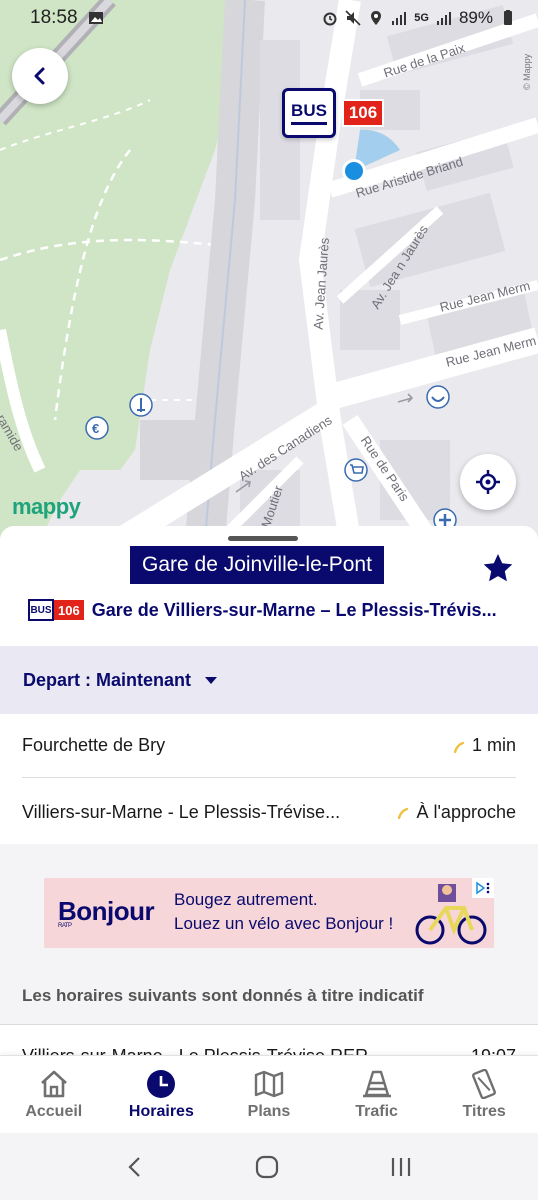  What do you see at coordinates (269, 18) in the screenshot?
I see `status-bar: 18:58 5G 89%` at bounding box center [269, 18].